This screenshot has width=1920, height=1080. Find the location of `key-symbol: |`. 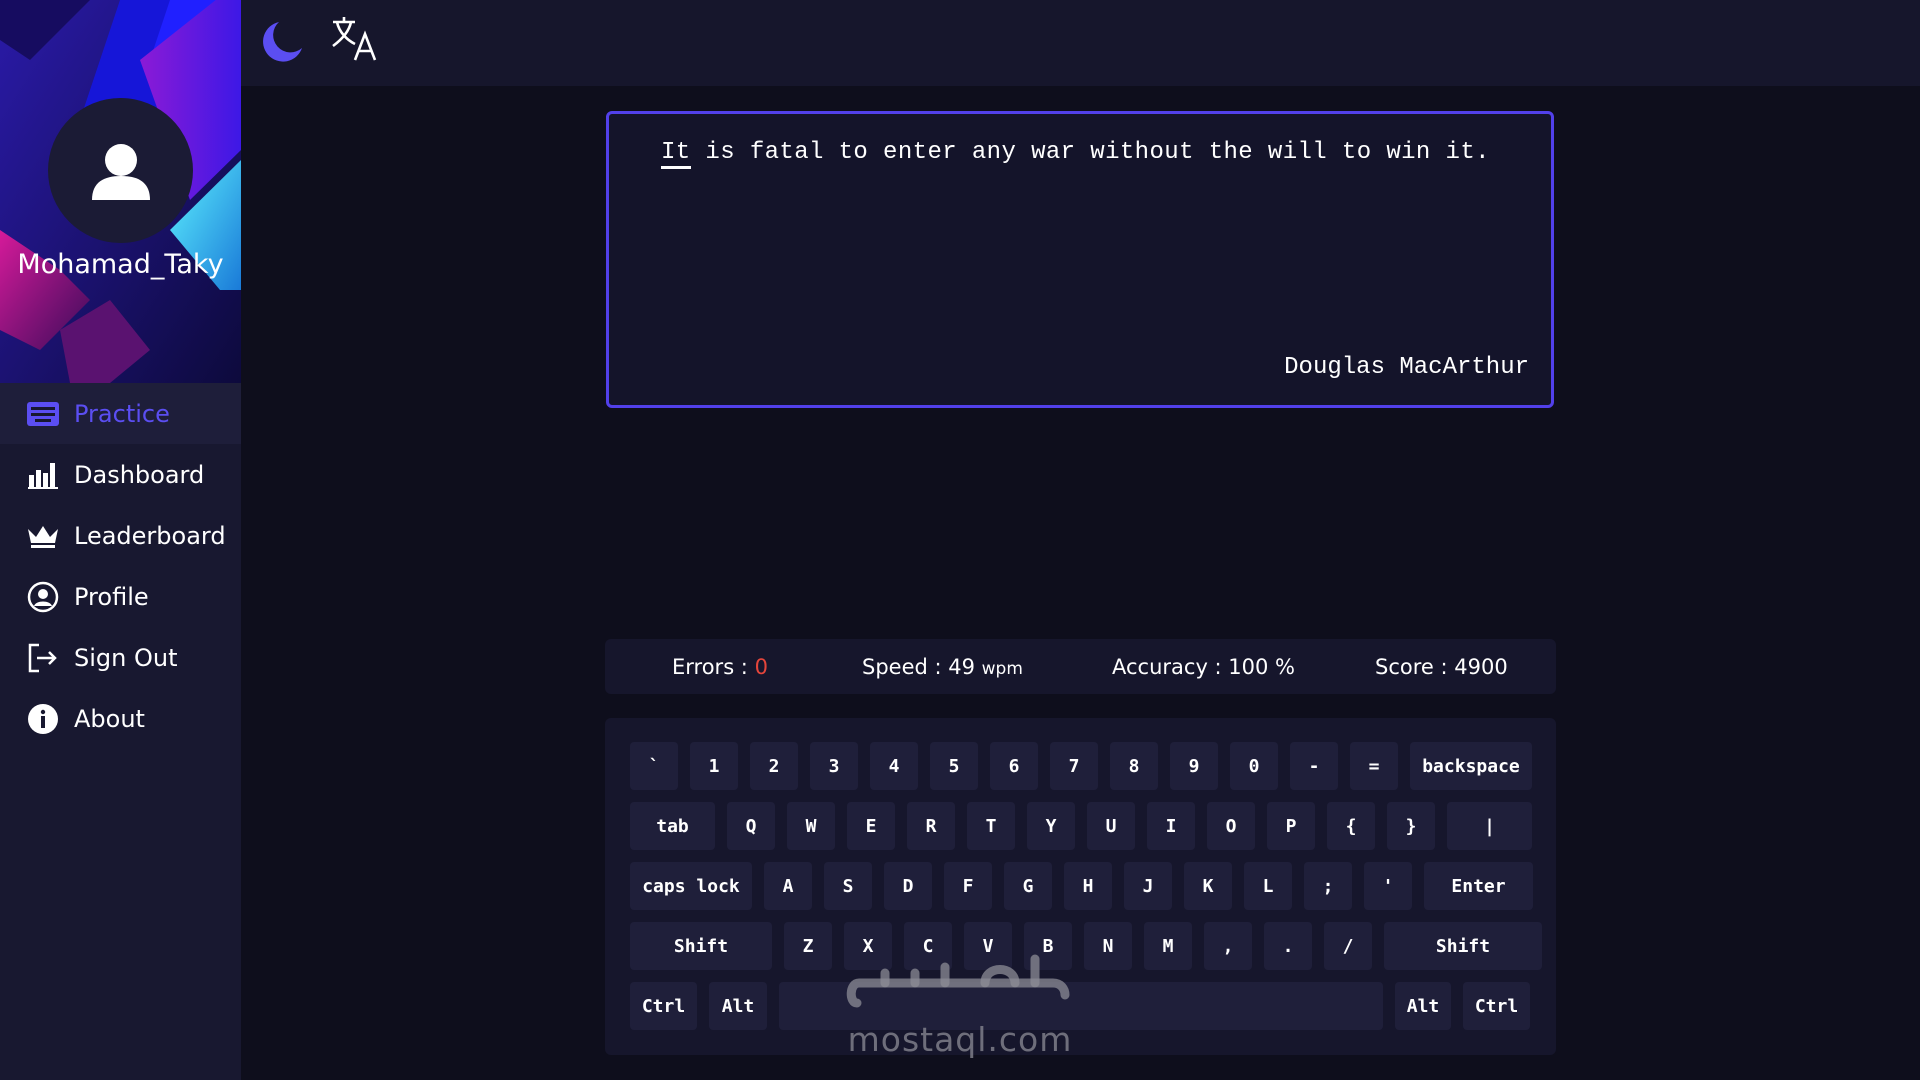

key-symbol: | is located at coordinates (1489, 826).